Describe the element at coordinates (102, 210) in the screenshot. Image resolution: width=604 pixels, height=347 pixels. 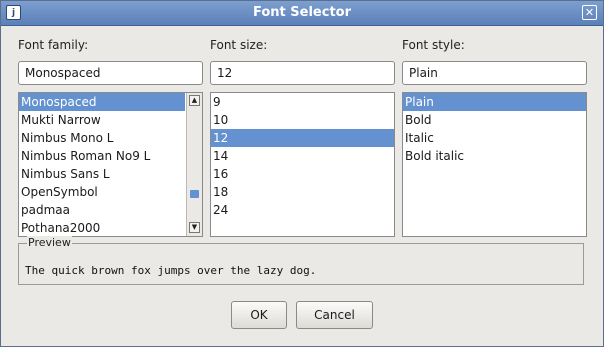
I see `font-family-item: padmaa` at that location.